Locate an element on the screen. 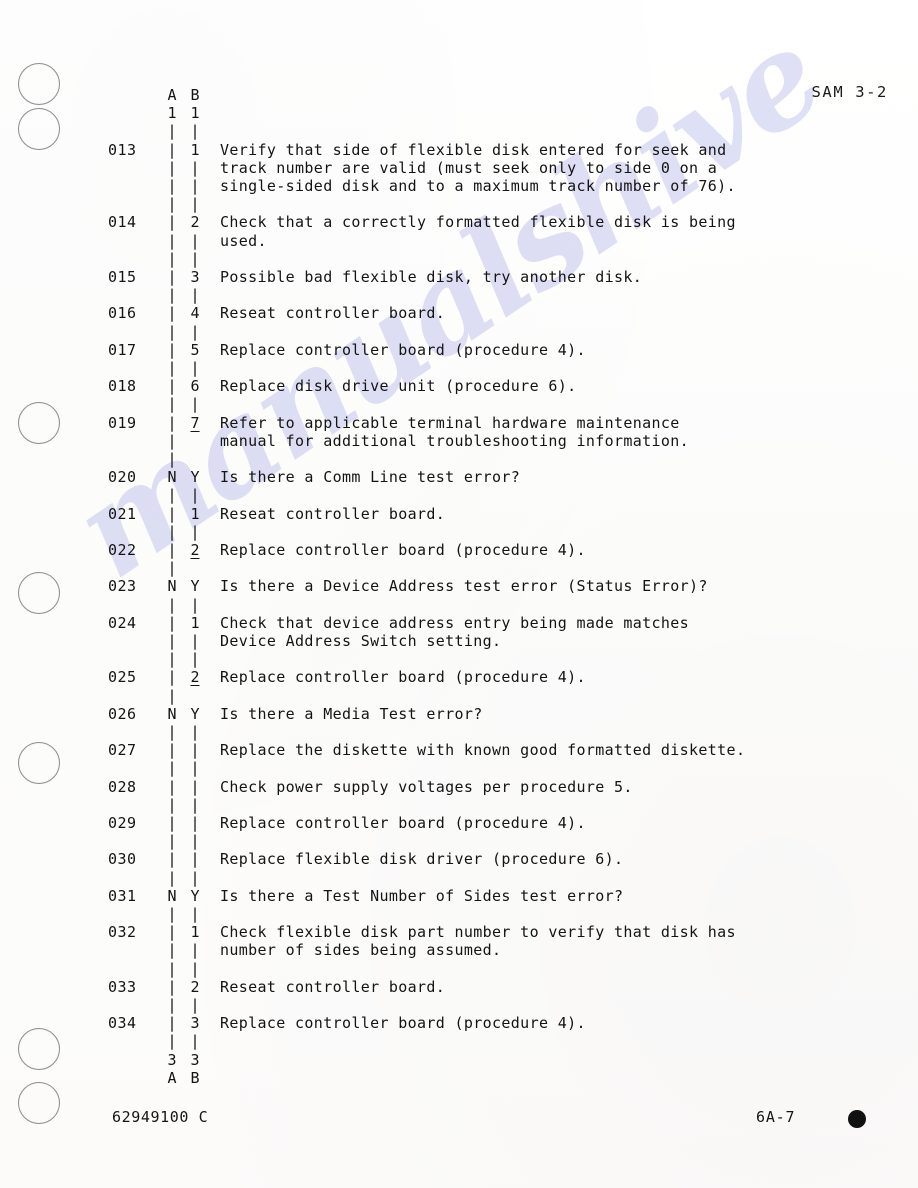 This screenshot has height=1188, width=918. step-number: 031 is located at coordinates (122, 895).